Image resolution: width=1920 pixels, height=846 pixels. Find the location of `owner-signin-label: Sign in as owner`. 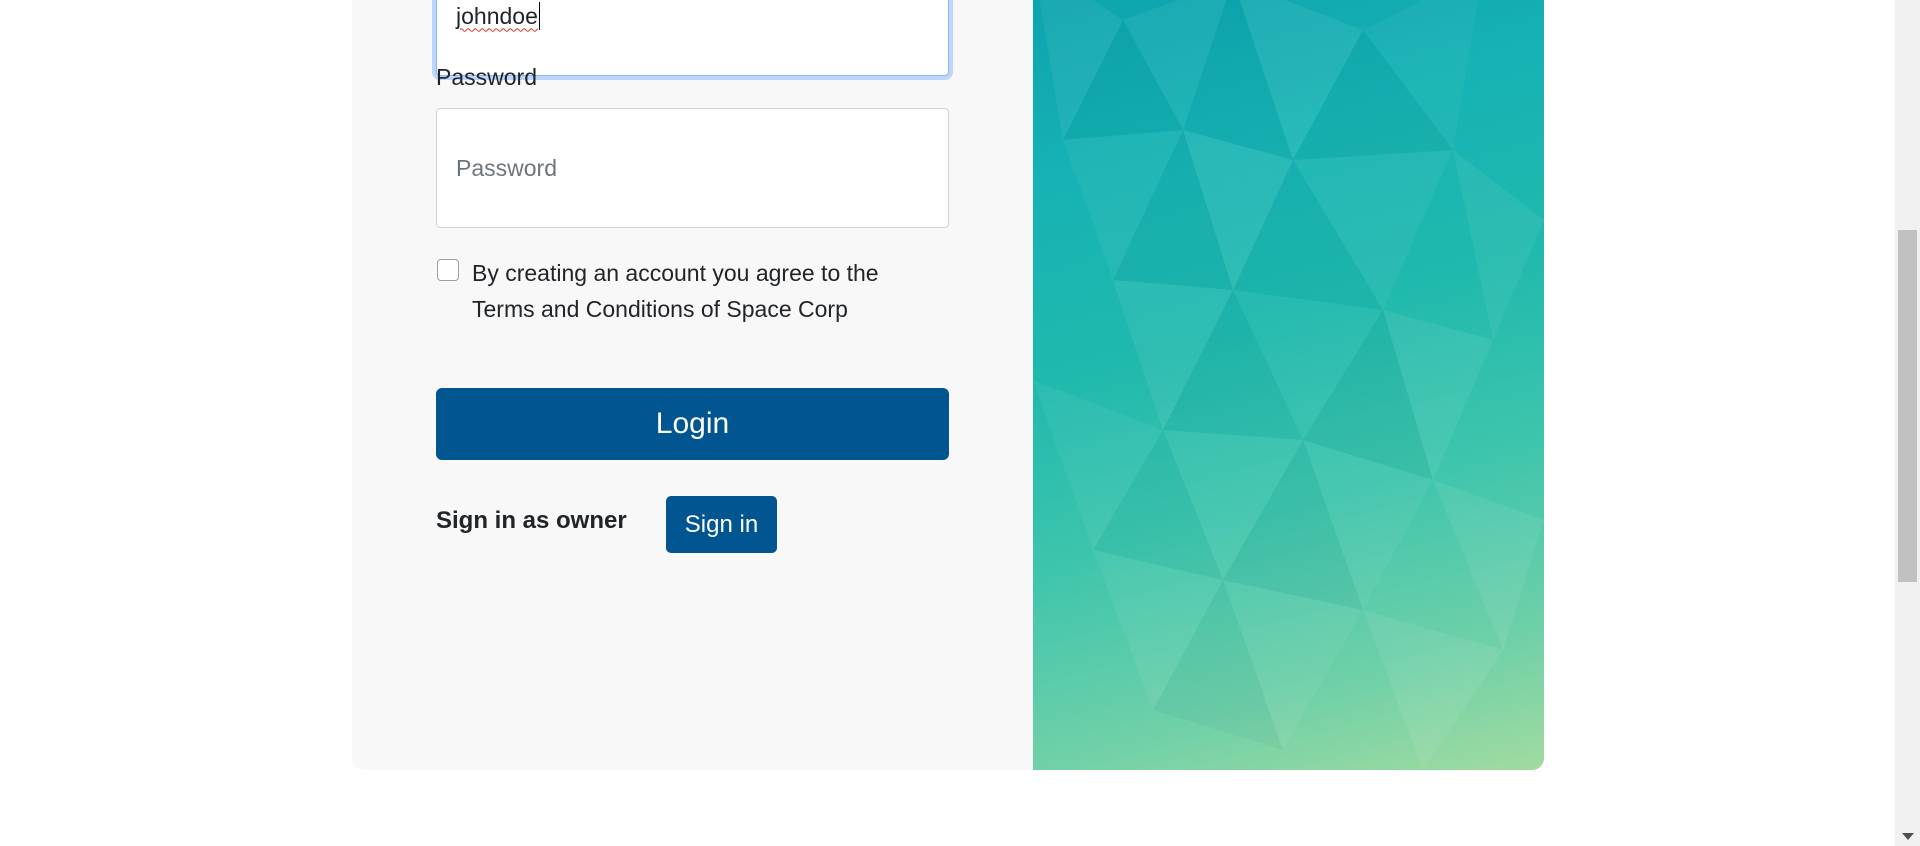

owner-signin-label: Sign in as owner is located at coordinates (531, 520).